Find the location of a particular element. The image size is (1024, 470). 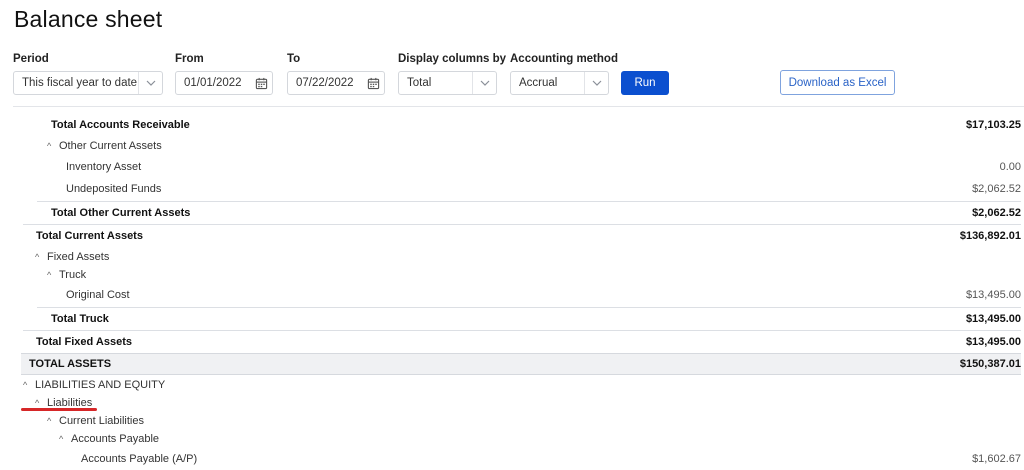

report-row: Total Truck $13,495.00 is located at coordinates (529, 318).